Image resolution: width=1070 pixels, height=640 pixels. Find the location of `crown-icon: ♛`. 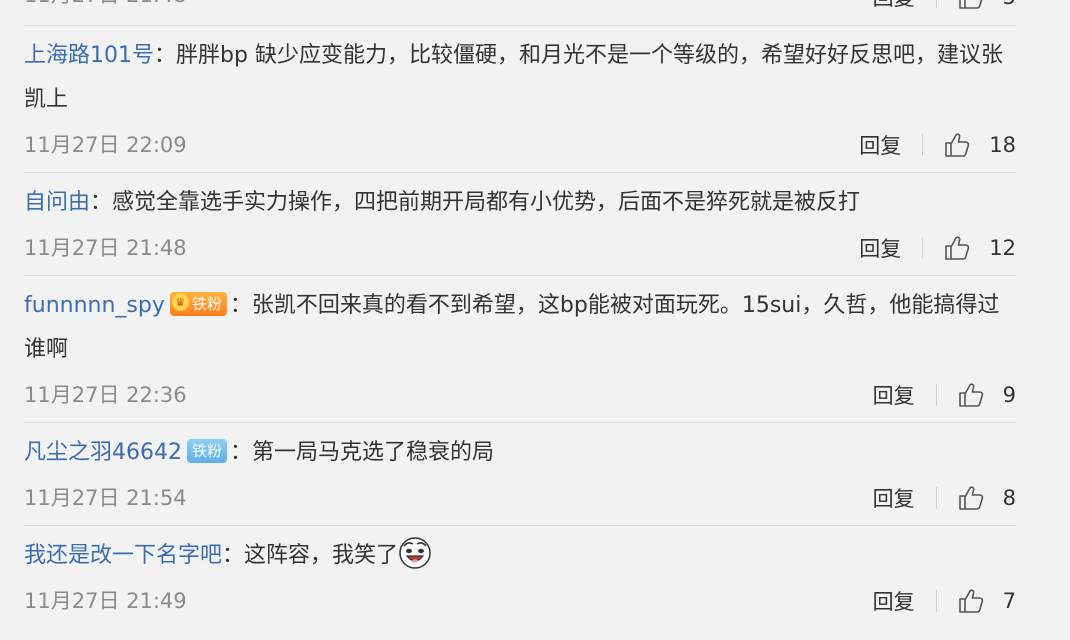

crown-icon: ♛ is located at coordinates (180, 302).